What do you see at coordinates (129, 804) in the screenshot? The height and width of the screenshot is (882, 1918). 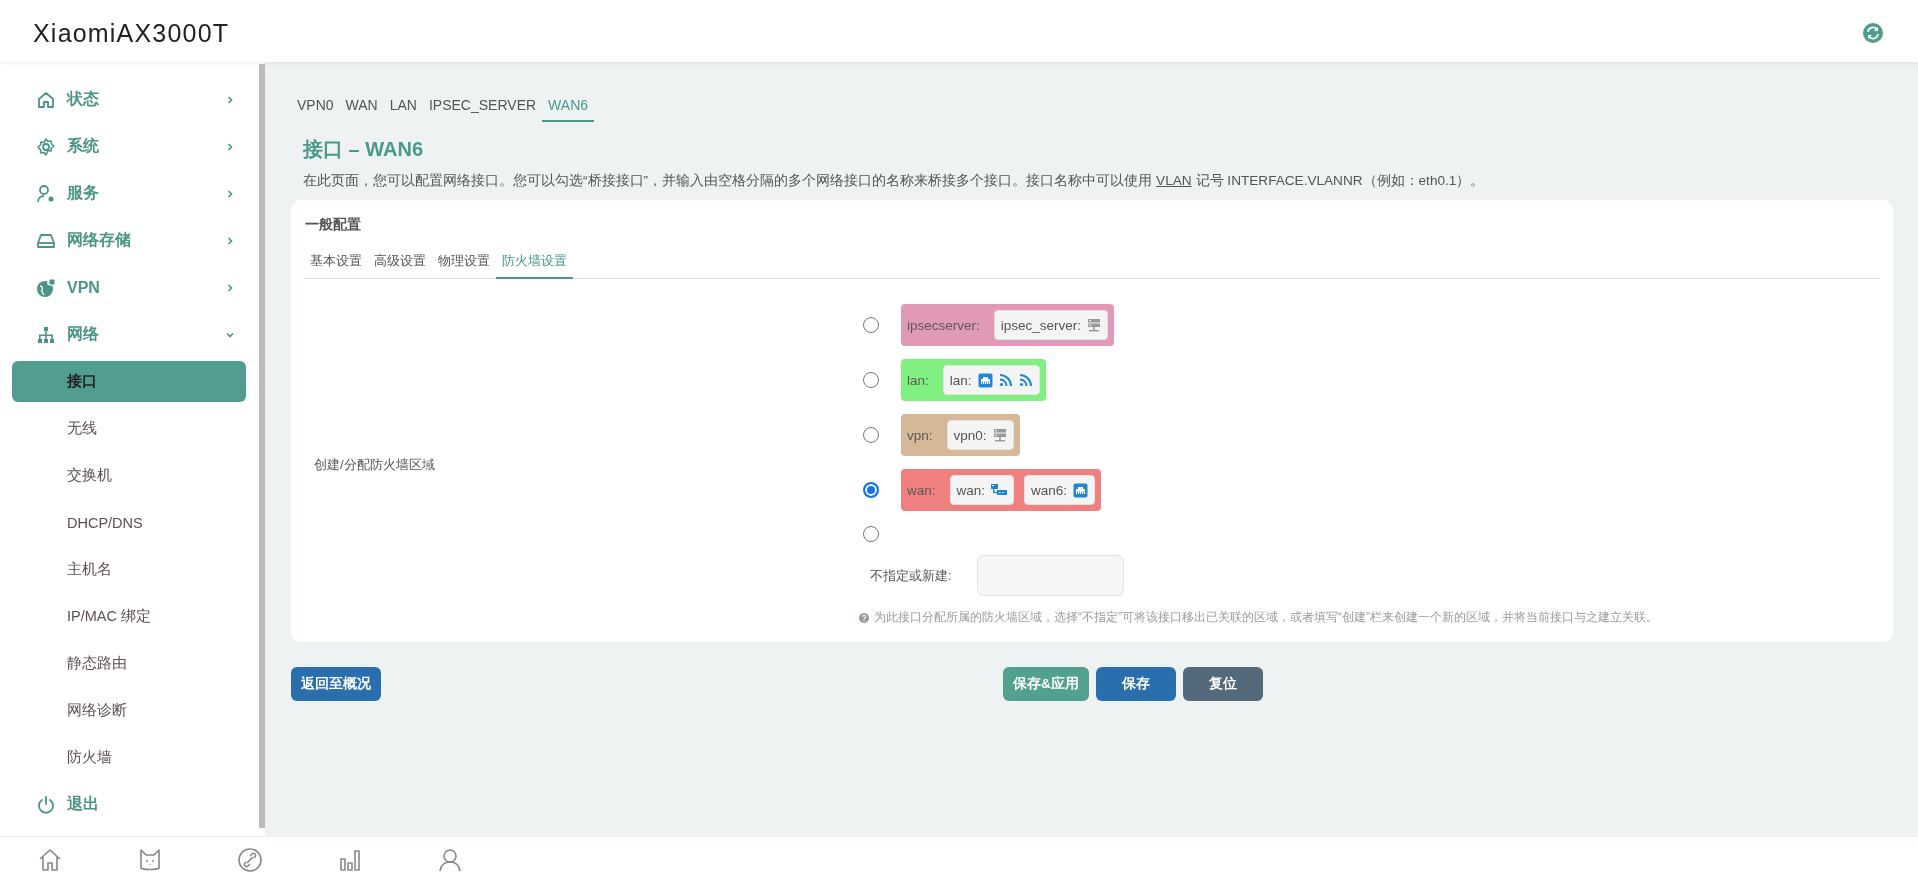 I see `nav-item: 退出` at bounding box center [129, 804].